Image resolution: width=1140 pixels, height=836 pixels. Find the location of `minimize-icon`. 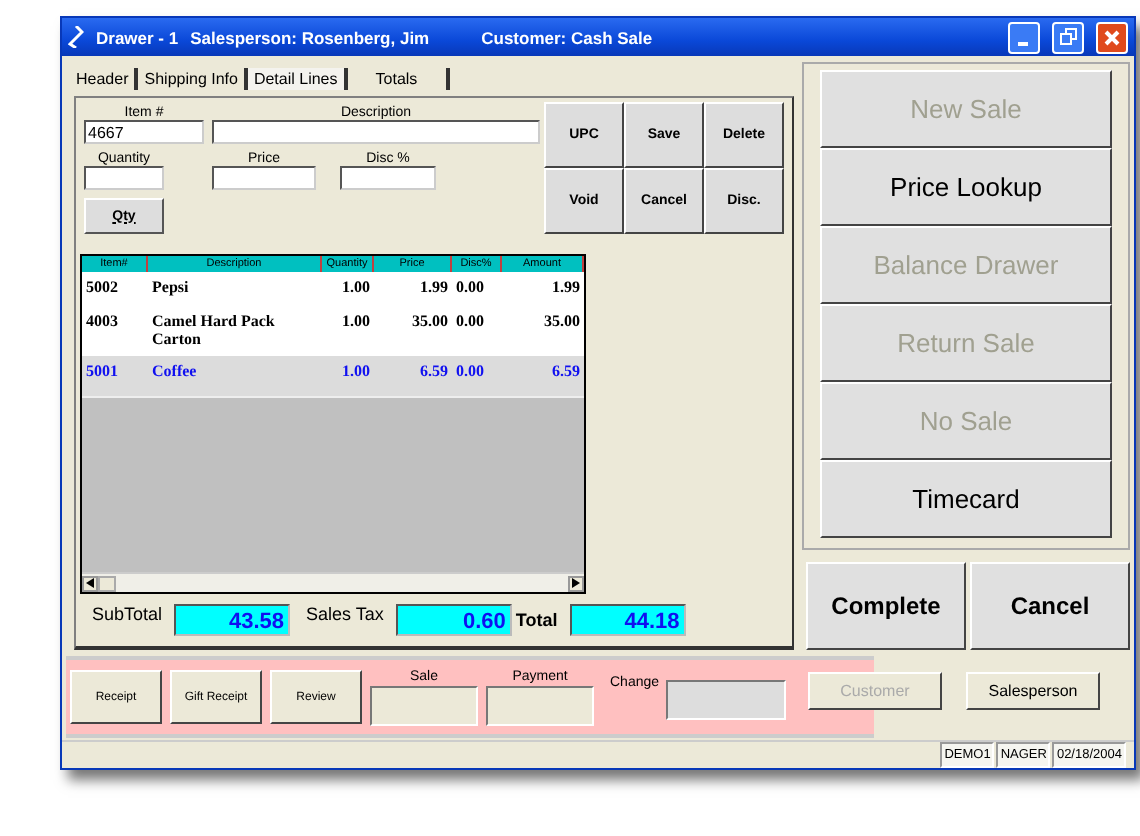

minimize-icon is located at coordinates (1024, 37).